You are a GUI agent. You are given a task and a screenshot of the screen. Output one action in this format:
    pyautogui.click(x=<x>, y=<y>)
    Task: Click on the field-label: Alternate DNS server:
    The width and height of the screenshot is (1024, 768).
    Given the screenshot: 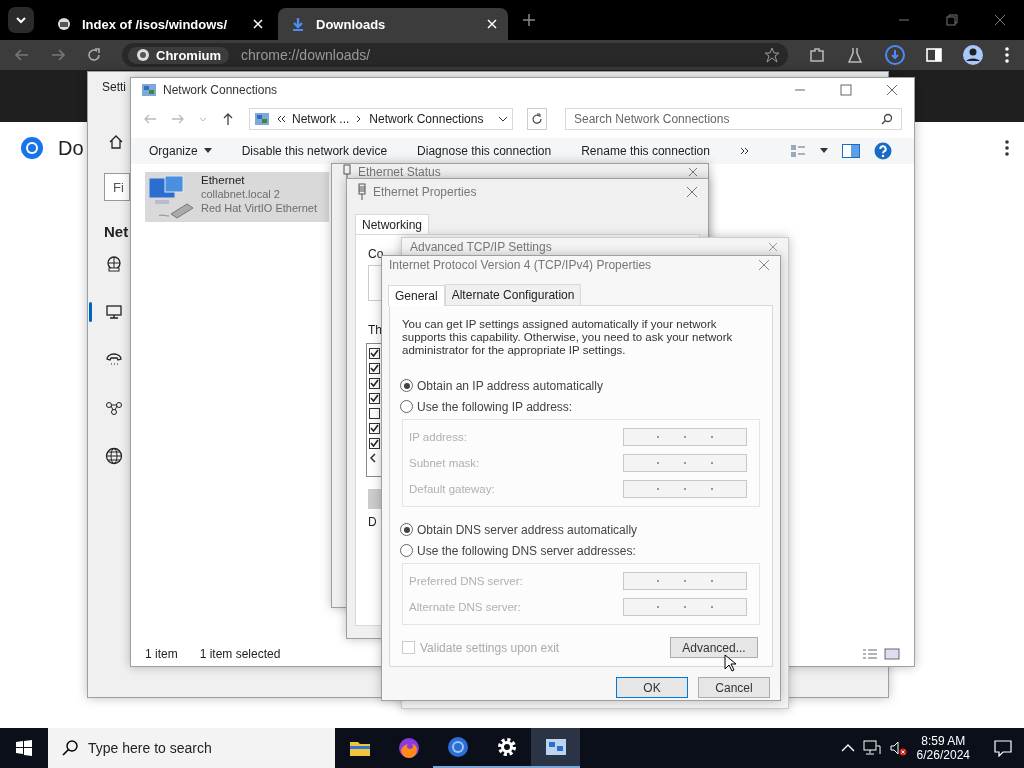 What is the action you would take?
    pyautogui.click(x=465, y=607)
    